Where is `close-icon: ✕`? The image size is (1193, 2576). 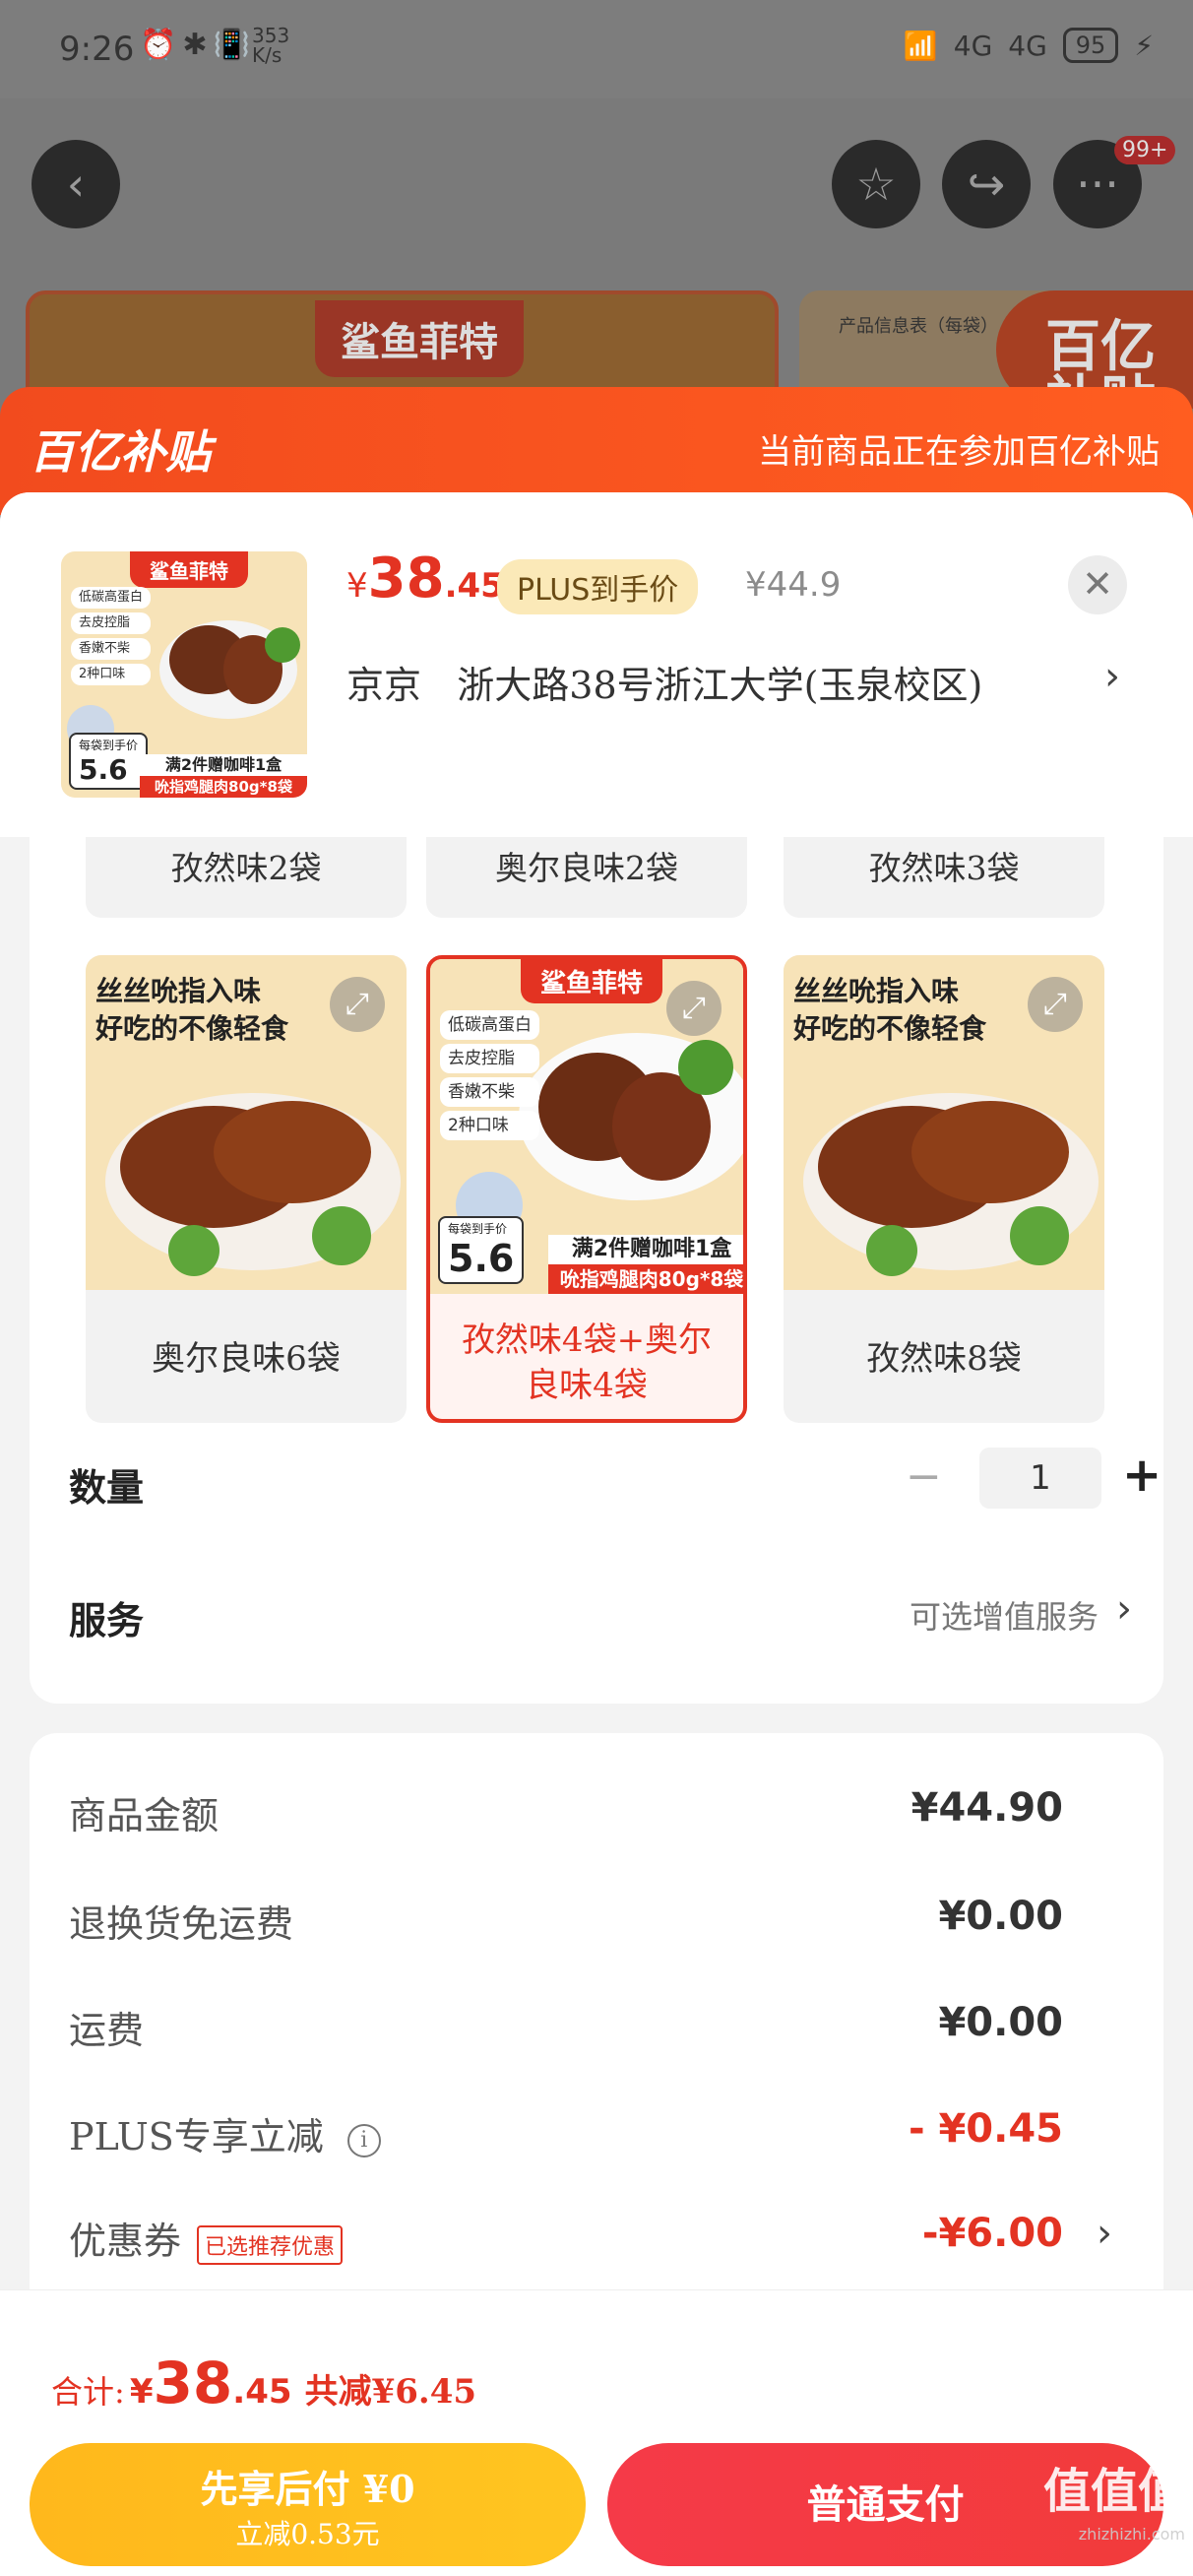
close-icon: ✕ is located at coordinates (1097, 584).